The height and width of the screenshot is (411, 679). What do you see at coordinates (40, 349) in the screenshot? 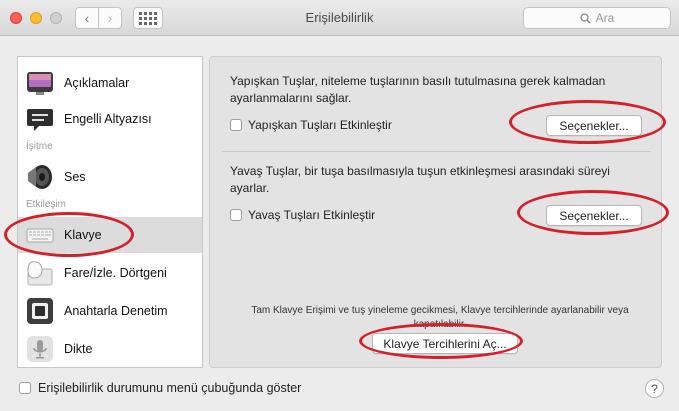
I see `microphone-icon` at bounding box center [40, 349].